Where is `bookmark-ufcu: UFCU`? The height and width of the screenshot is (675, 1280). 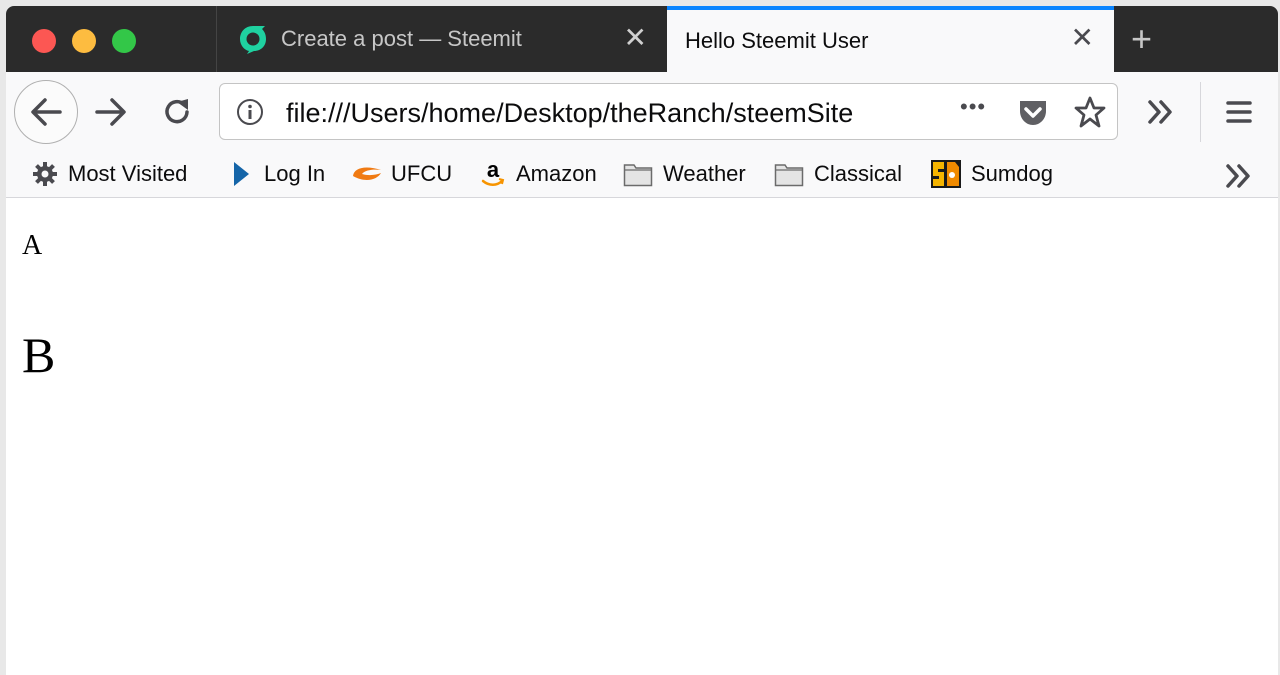
bookmark-ufcu: UFCU is located at coordinates (401, 174).